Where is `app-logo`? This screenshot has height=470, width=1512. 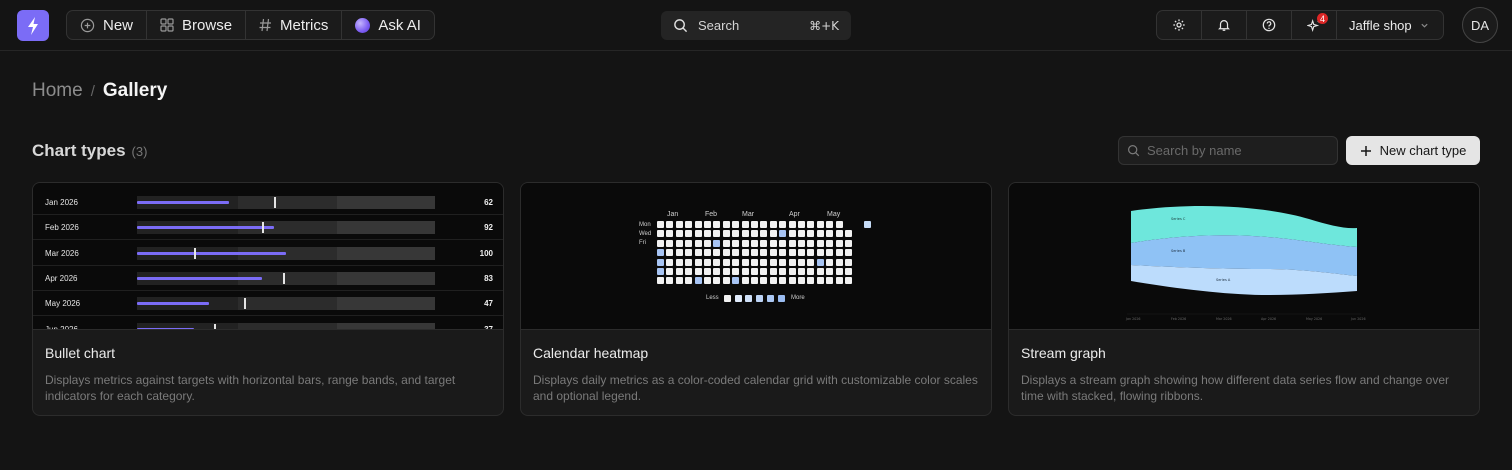 app-logo is located at coordinates (33, 25).